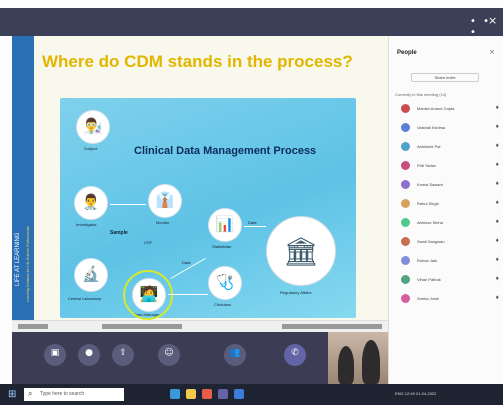 This screenshot has width=503, height=405. What do you see at coordinates (448, 299) in the screenshot?
I see `participant-row: Sneha Joshi ♦` at bounding box center [448, 299].